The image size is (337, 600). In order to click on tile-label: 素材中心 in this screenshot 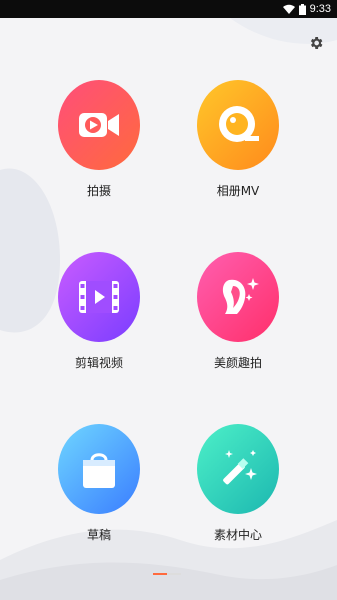, I will do `click(237, 535)`.